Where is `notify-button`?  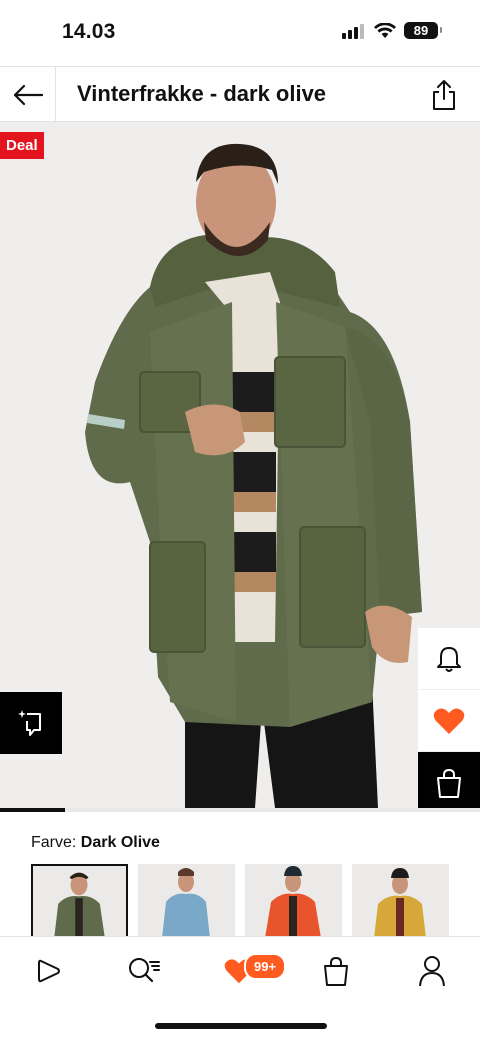 notify-button is located at coordinates (449, 659).